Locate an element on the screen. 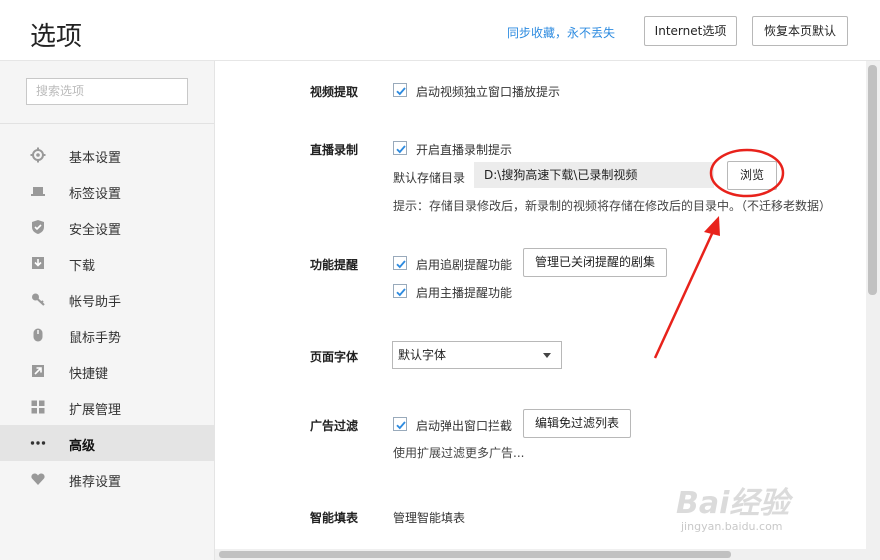  sidebar-item-download: 下载 is located at coordinates (107, 263).